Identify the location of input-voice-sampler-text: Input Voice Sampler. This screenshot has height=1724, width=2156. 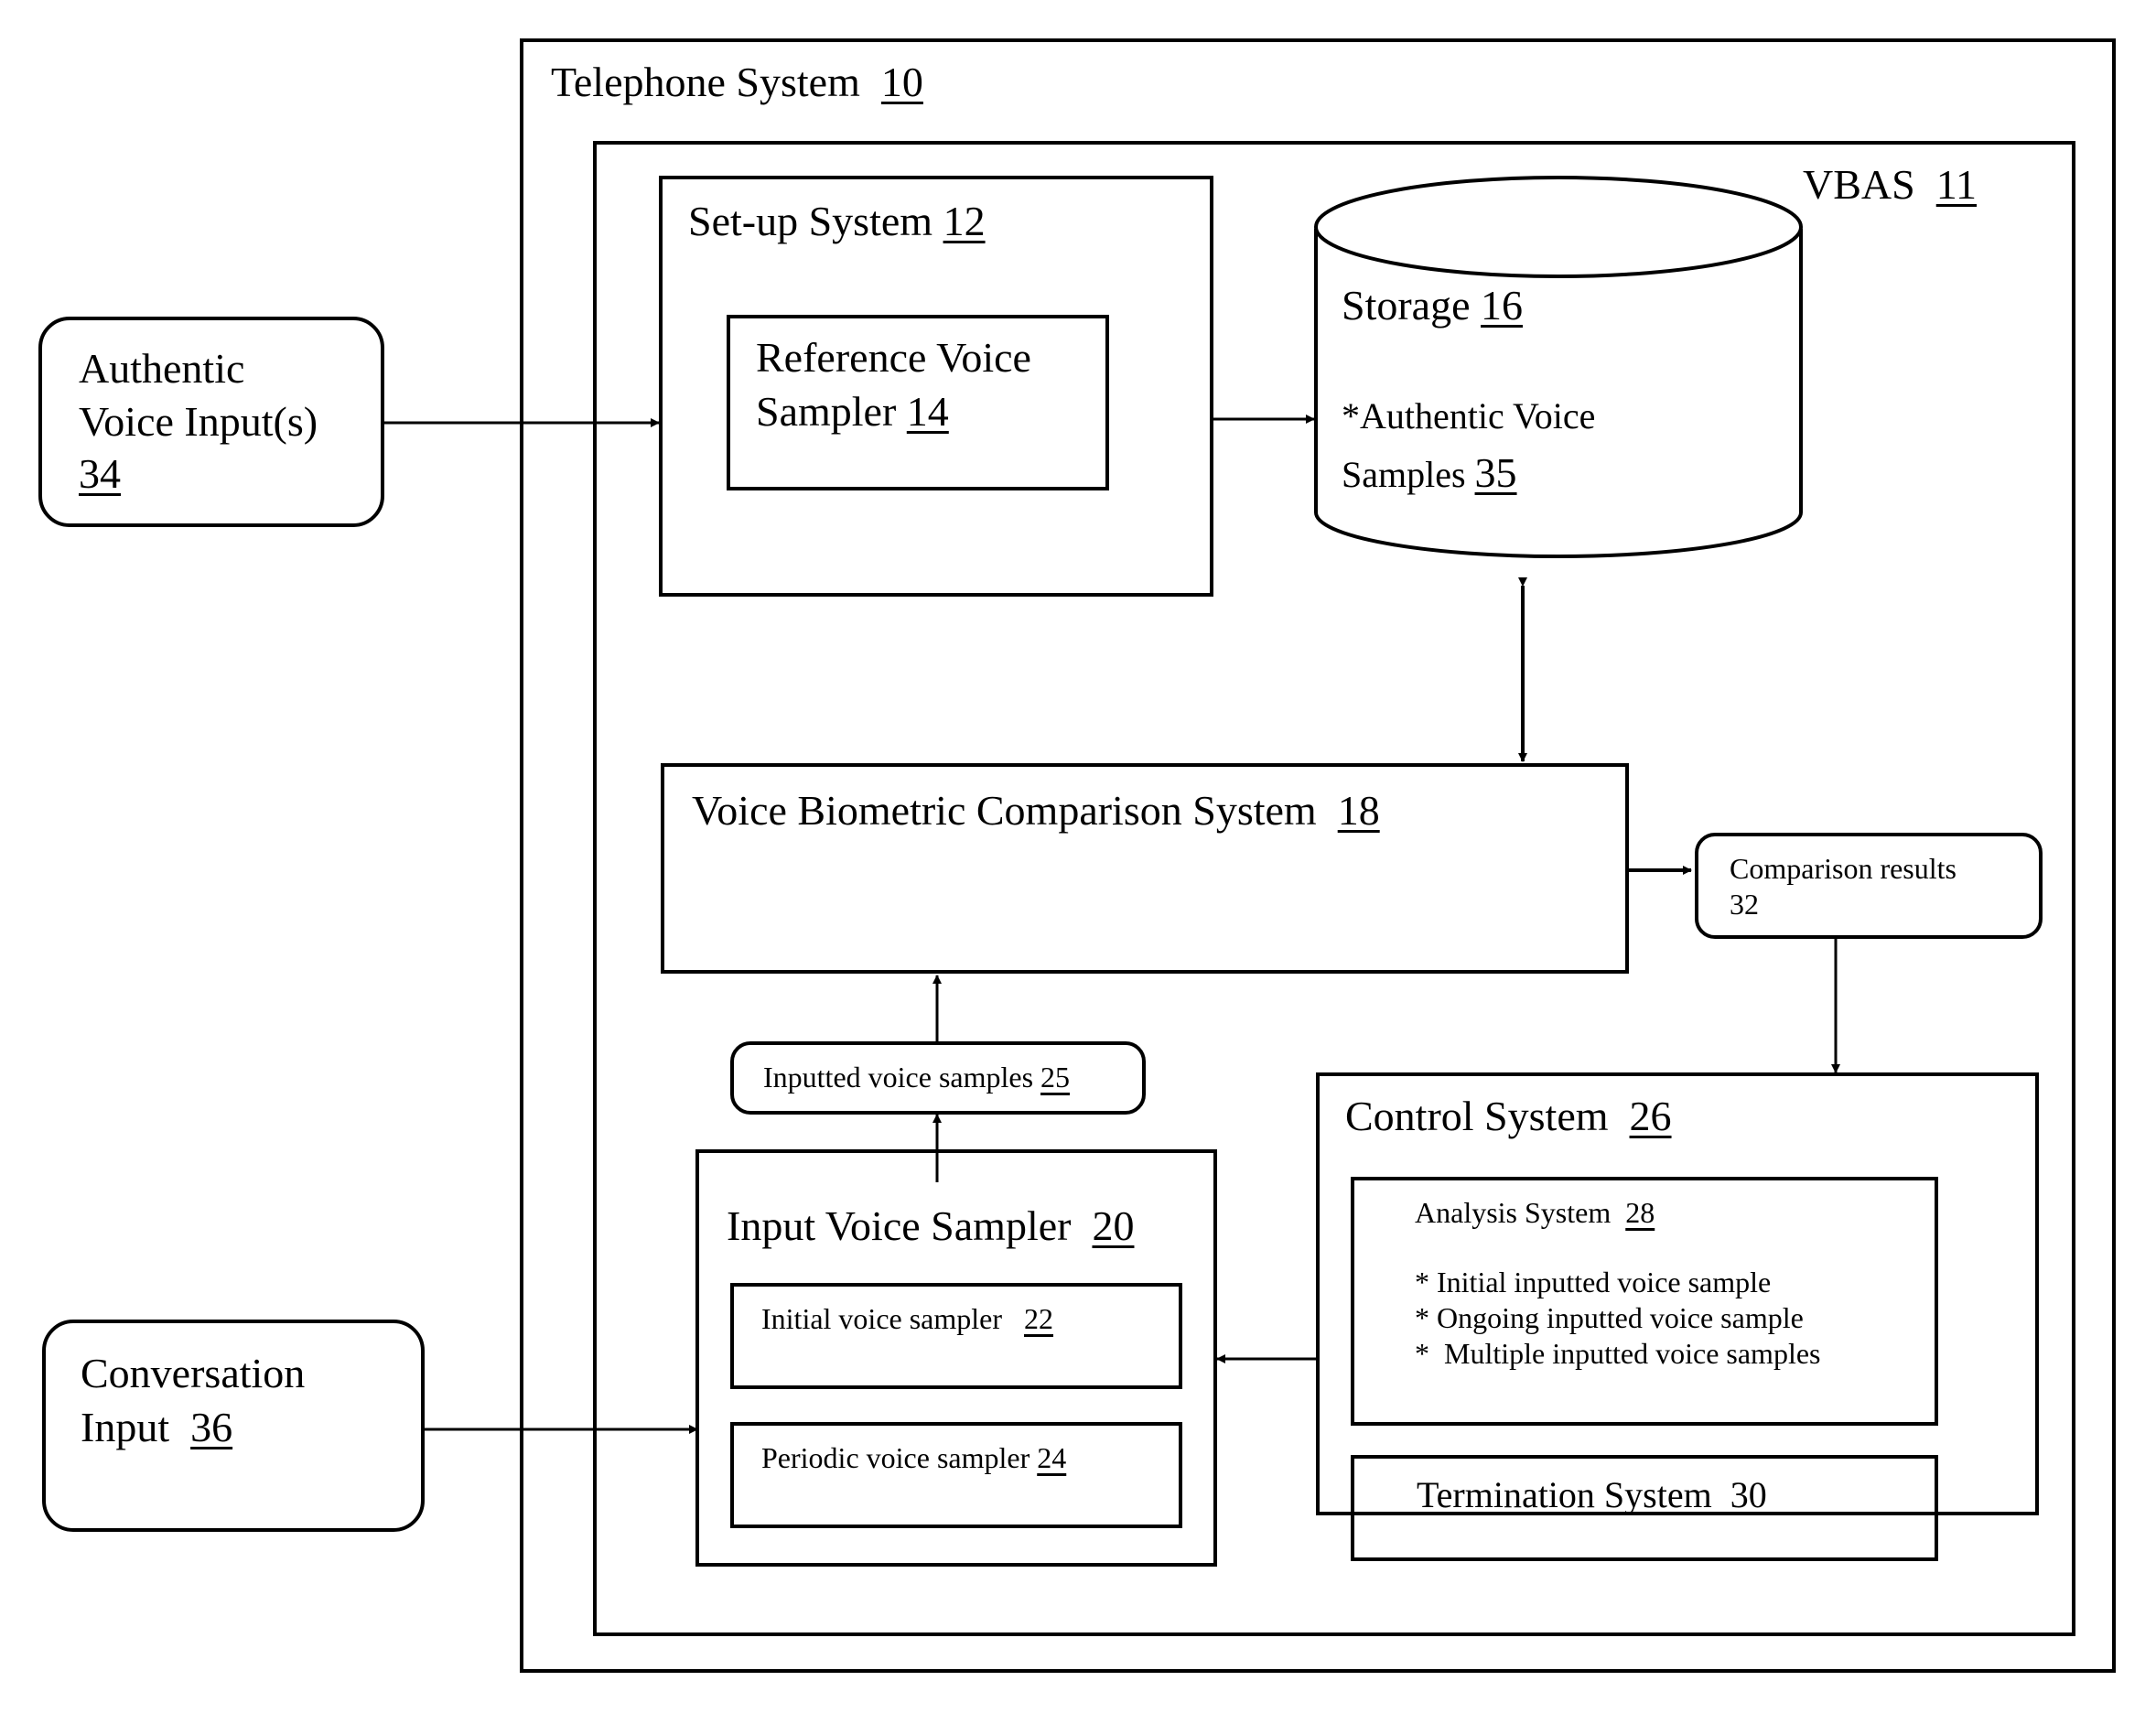
(899, 1225).